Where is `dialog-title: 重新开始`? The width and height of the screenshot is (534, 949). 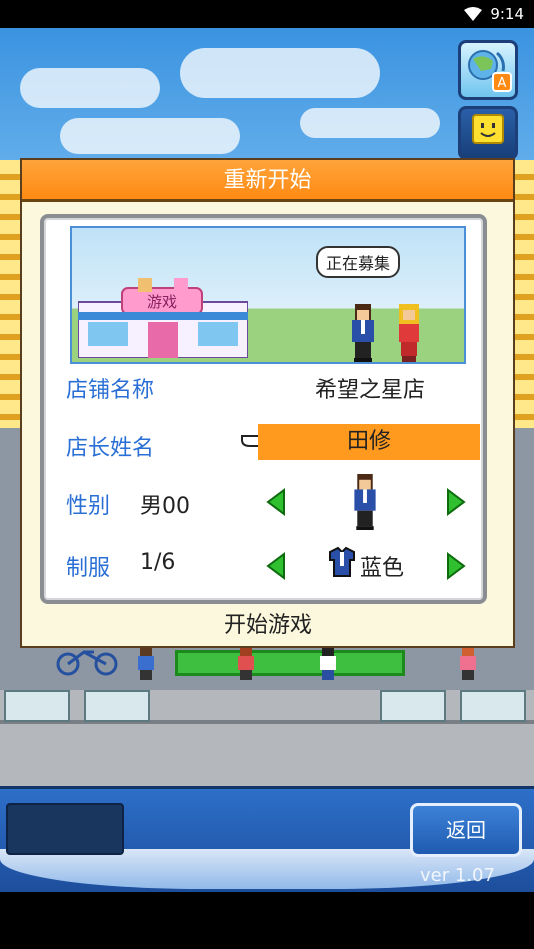
dialog-title: 重新开始 is located at coordinates (267, 181).